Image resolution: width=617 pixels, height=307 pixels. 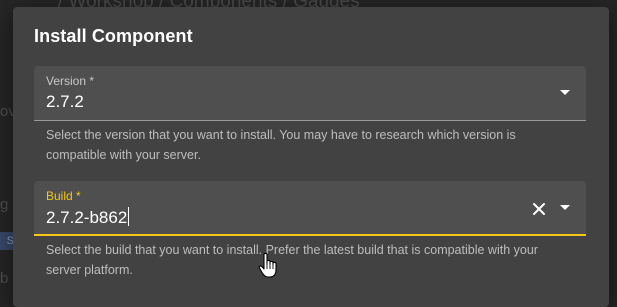 I want to click on background-text-fragment: b, so click(x=4, y=278).